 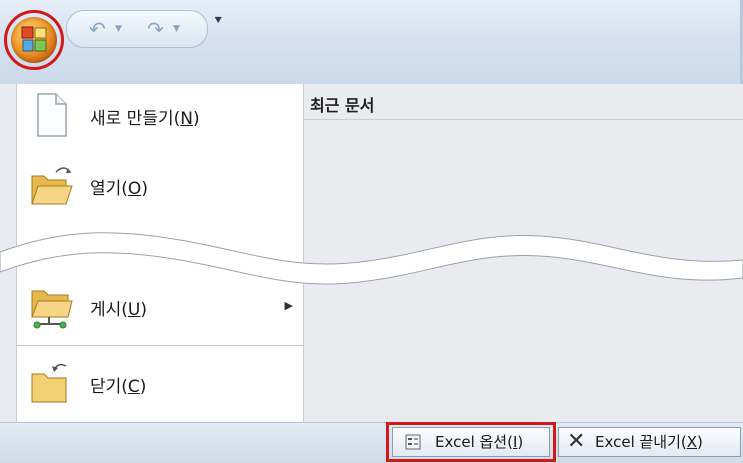 I want to click on office-button-icon, so click(x=34, y=39).